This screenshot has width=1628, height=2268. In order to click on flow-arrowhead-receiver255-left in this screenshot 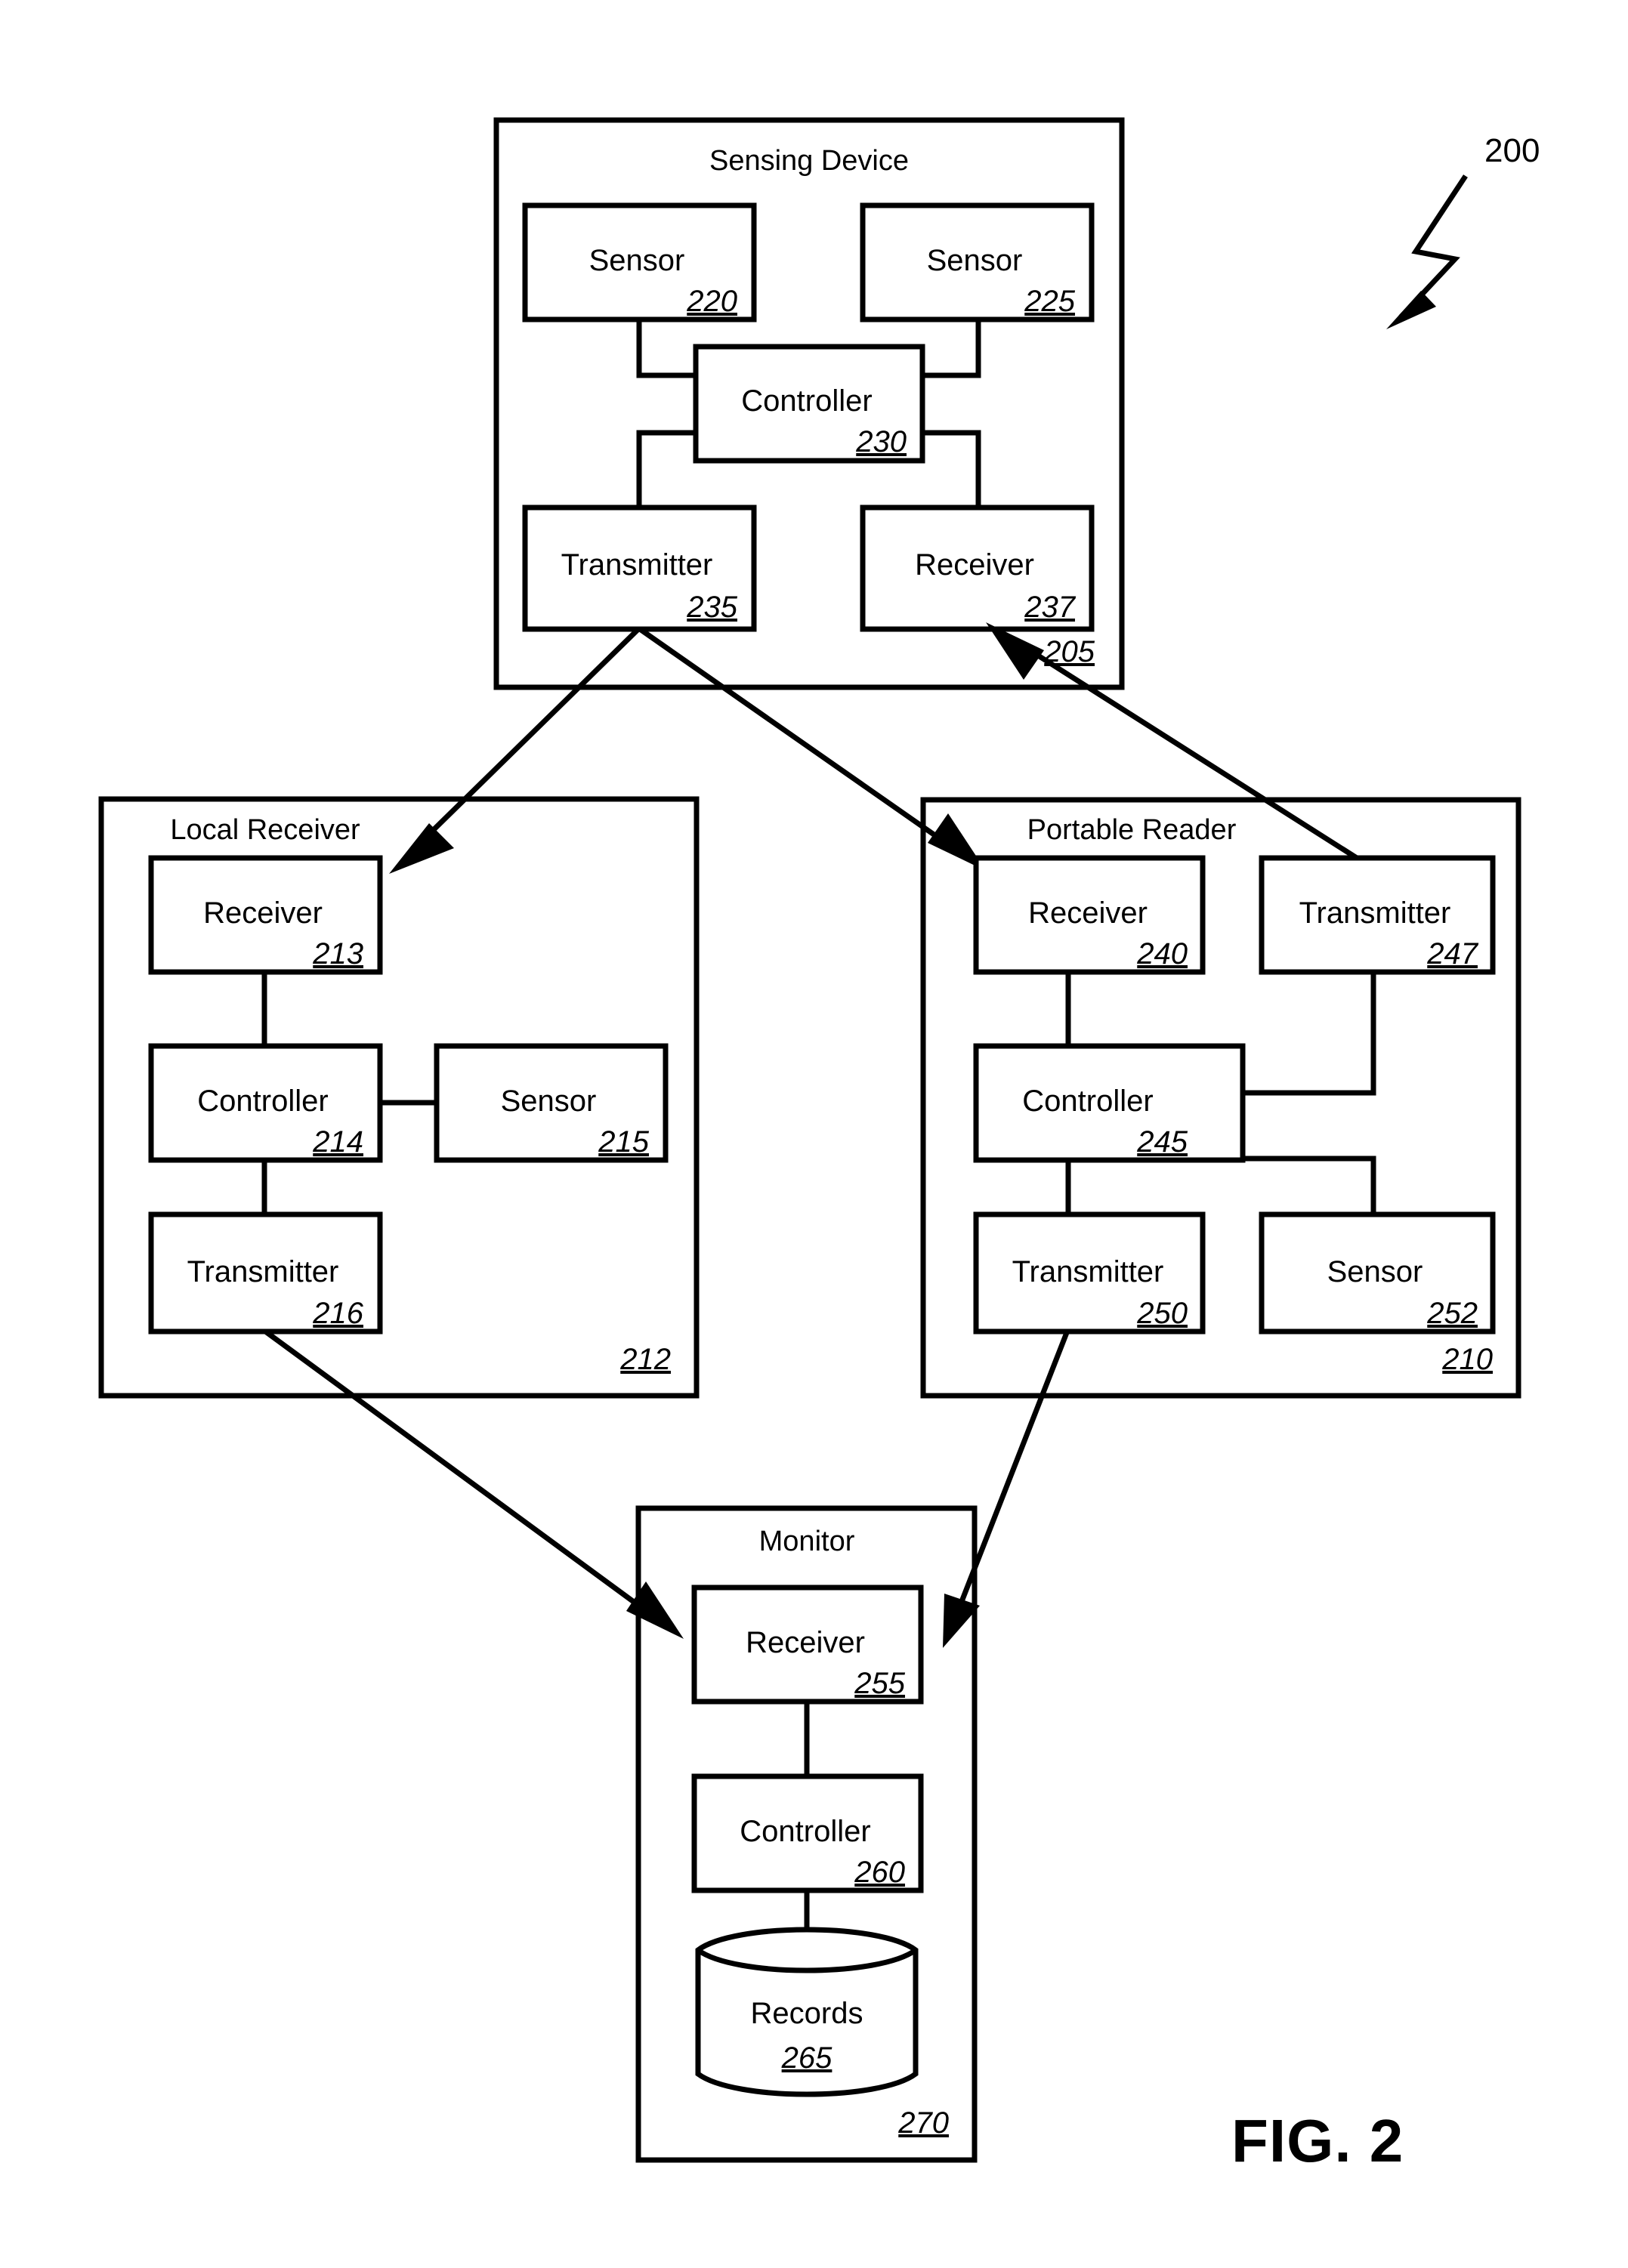, I will do `click(655, 1610)`.